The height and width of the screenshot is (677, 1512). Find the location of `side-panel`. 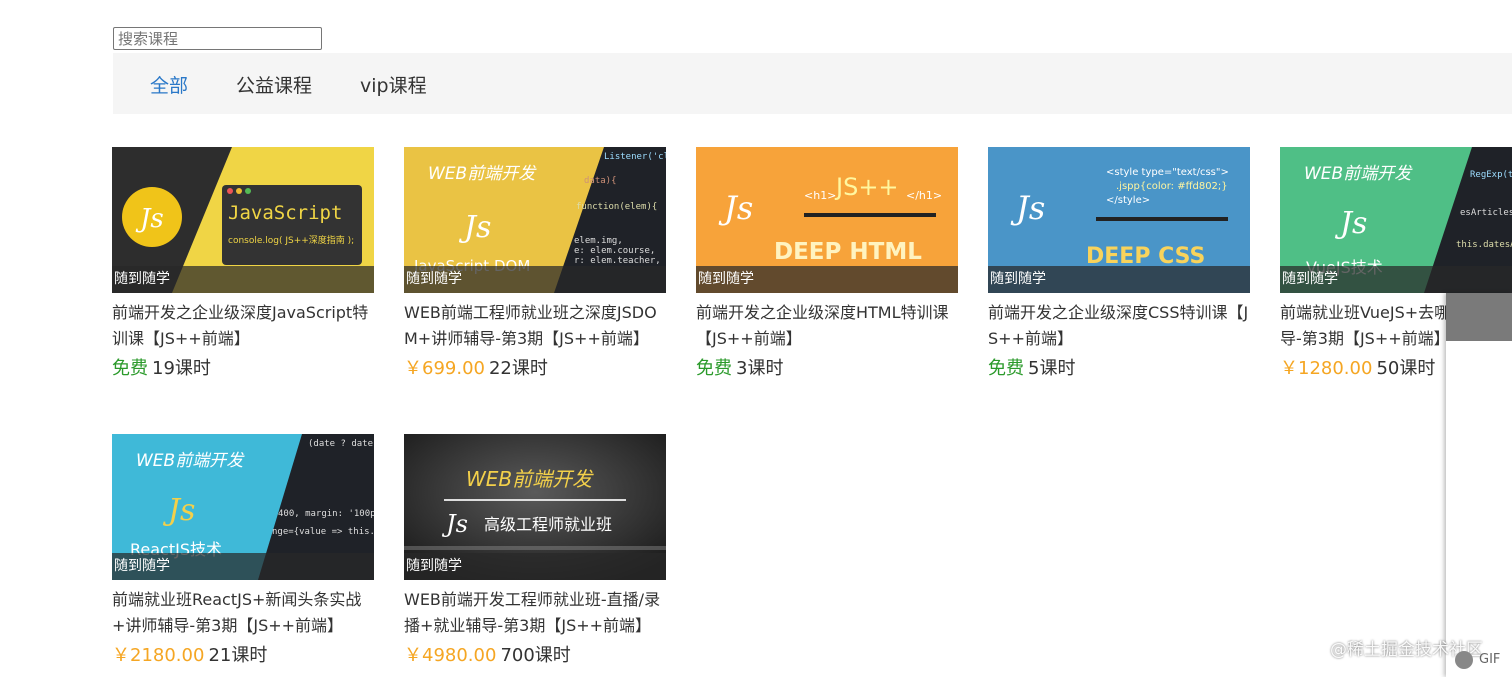

side-panel is located at coordinates (1479, 485).